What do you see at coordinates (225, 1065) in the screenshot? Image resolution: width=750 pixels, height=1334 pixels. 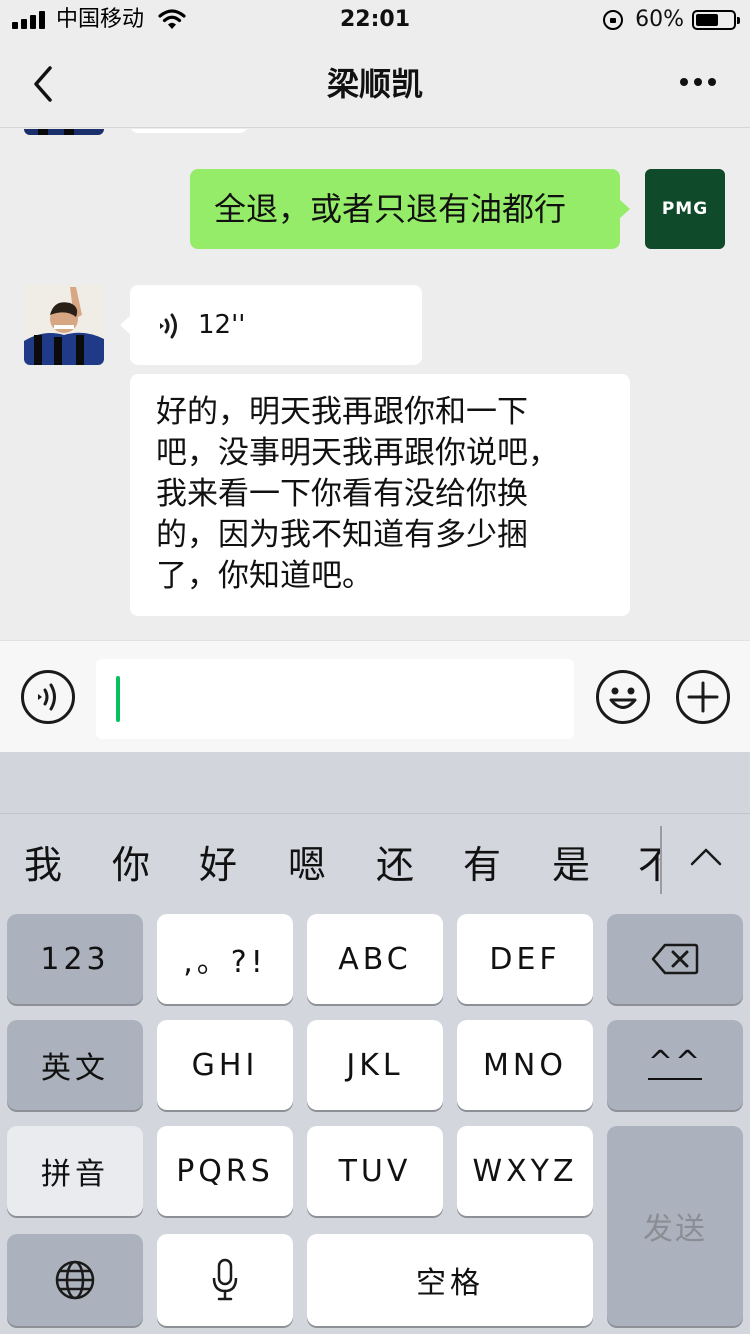 I see `key-ghi: GHI` at bounding box center [225, 1065].